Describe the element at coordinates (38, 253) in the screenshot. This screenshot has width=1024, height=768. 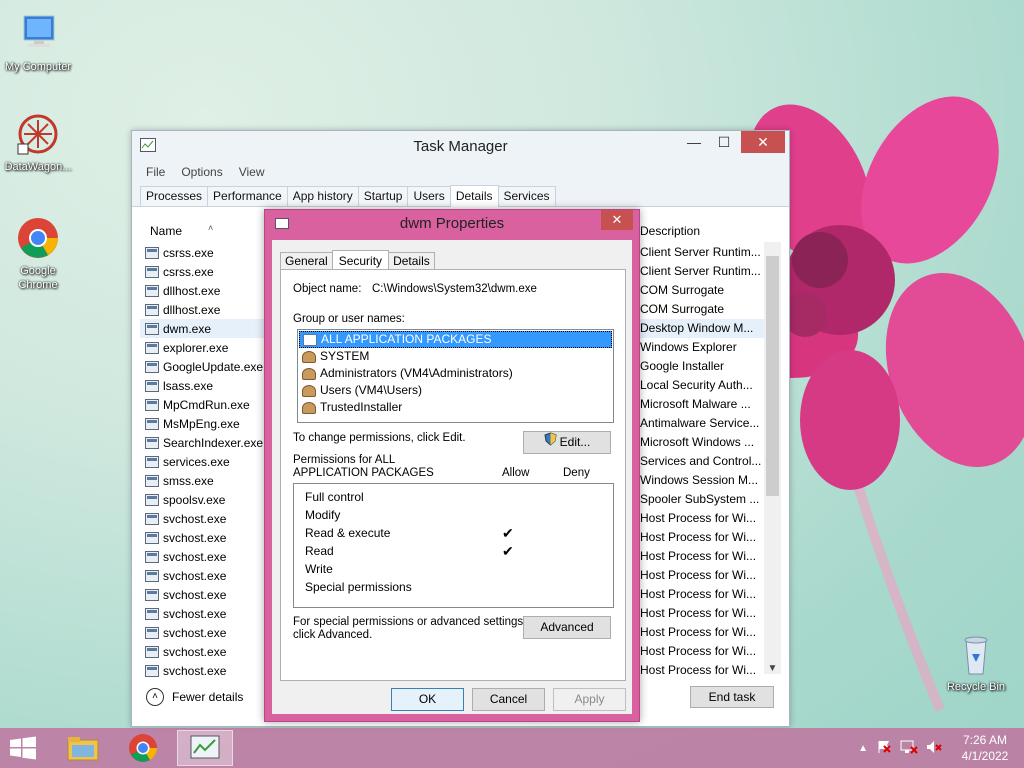
I see `desktop-icon-google-chrome: Google Chrome` at that location.